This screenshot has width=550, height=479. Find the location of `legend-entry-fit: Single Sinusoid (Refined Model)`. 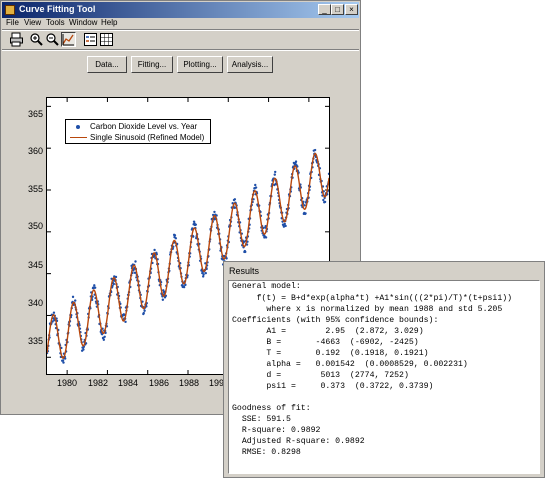

legend-entry-fit: Single Sinusoid (Refined Model) is located at coordinates (138, 137).